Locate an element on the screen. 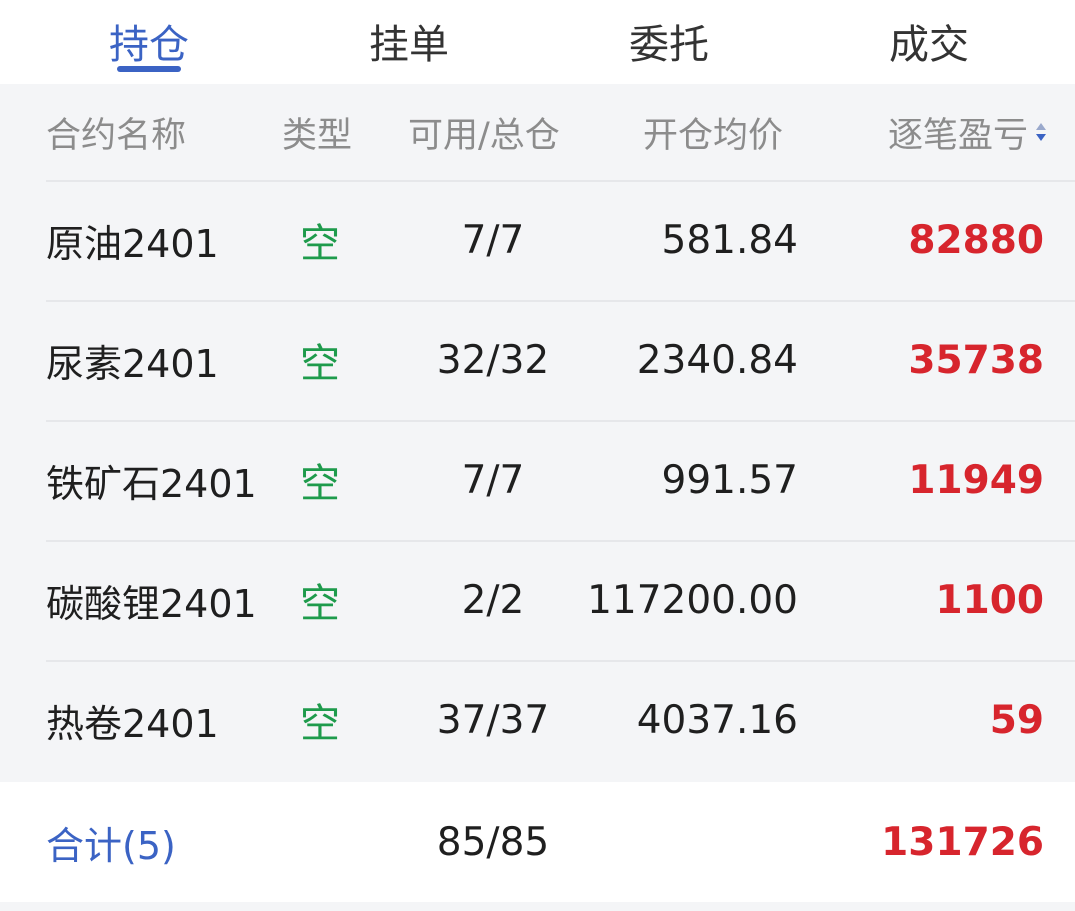  contract-name: 铁矿石2401 is located at coordinates (151, 483).